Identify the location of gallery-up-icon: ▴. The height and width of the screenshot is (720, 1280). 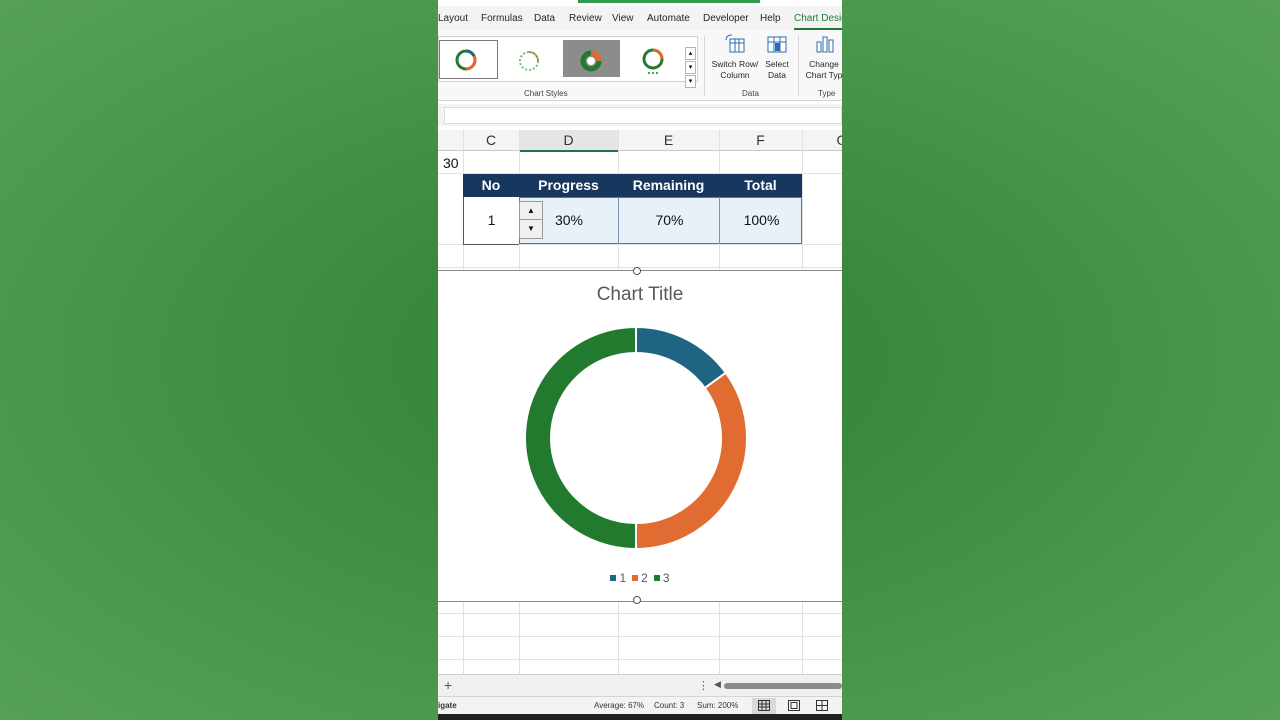
(690, 53).